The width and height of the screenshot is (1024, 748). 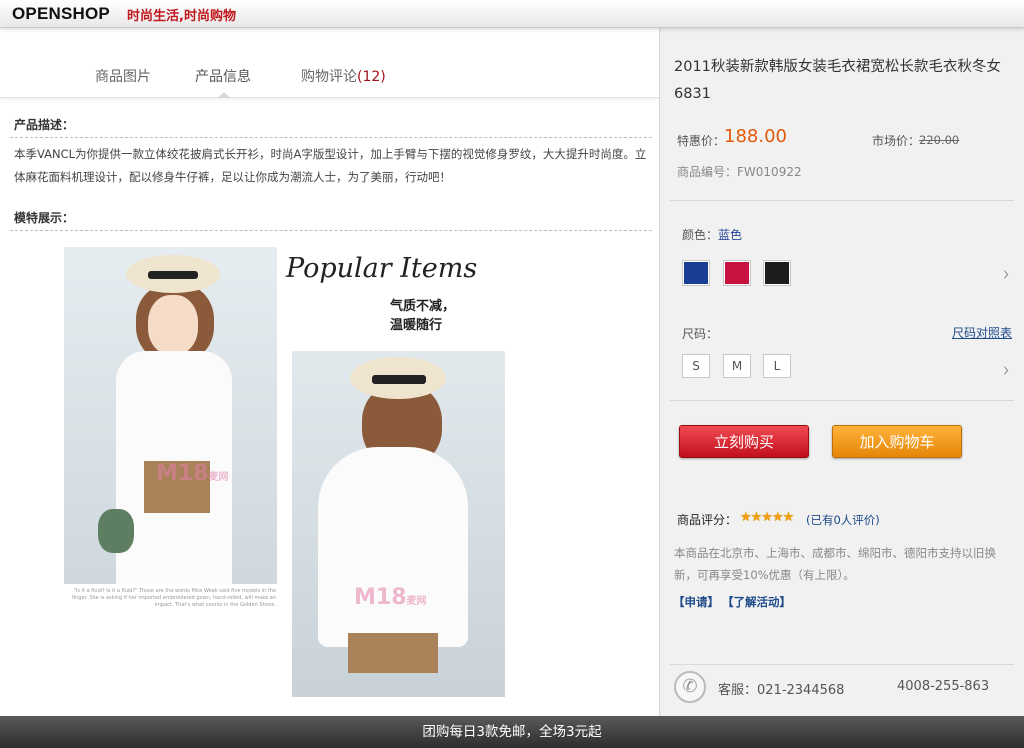 What do you see at coordinates (982, 332) in the screenshot?
I see `size-chart-link: 尺码对照表` at bounding box center [982, 332].